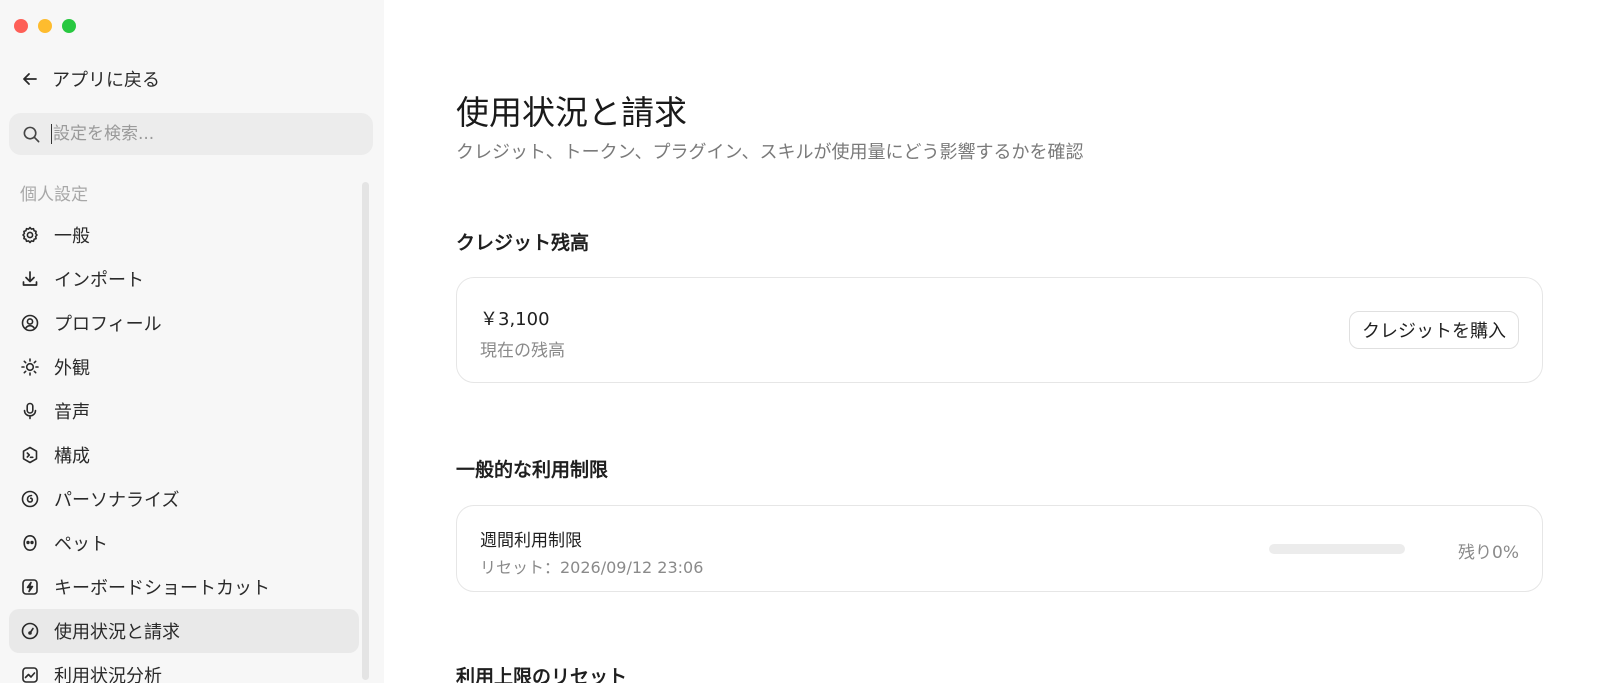  I want to click on remaining-percentage: 残り0%, so click(1488, 553).